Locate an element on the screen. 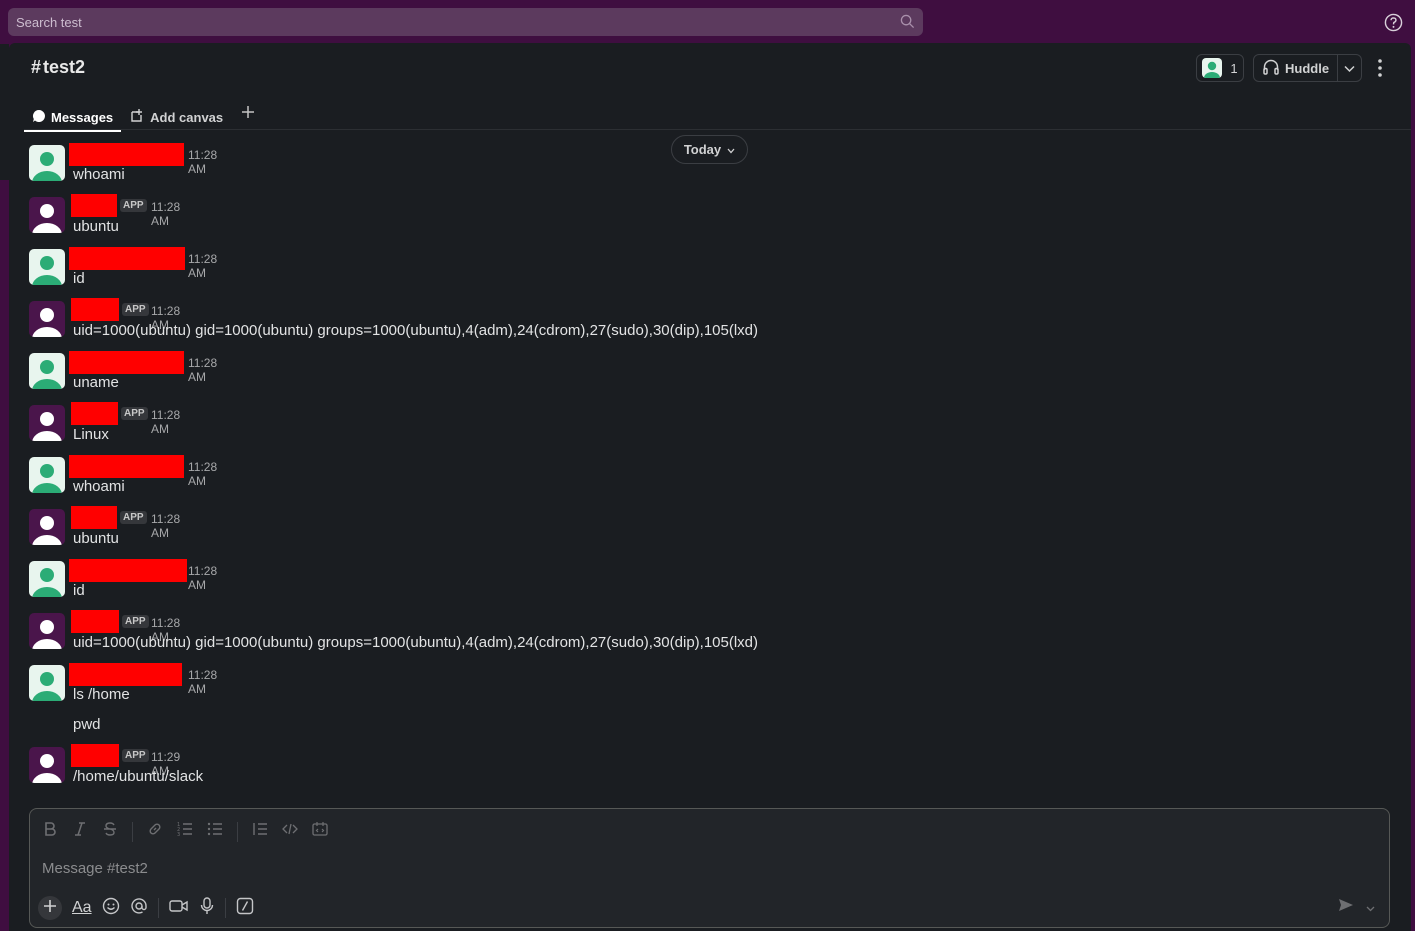 Image resolution: width=1415 pixels, height=931 pixels. message-text: uname is located at coordinates (96, 382).